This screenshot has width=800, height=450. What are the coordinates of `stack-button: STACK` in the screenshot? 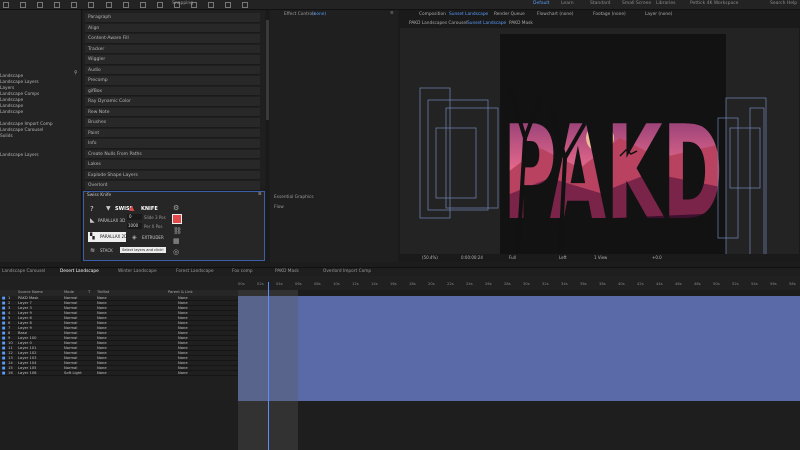 It's located at (106, 250).